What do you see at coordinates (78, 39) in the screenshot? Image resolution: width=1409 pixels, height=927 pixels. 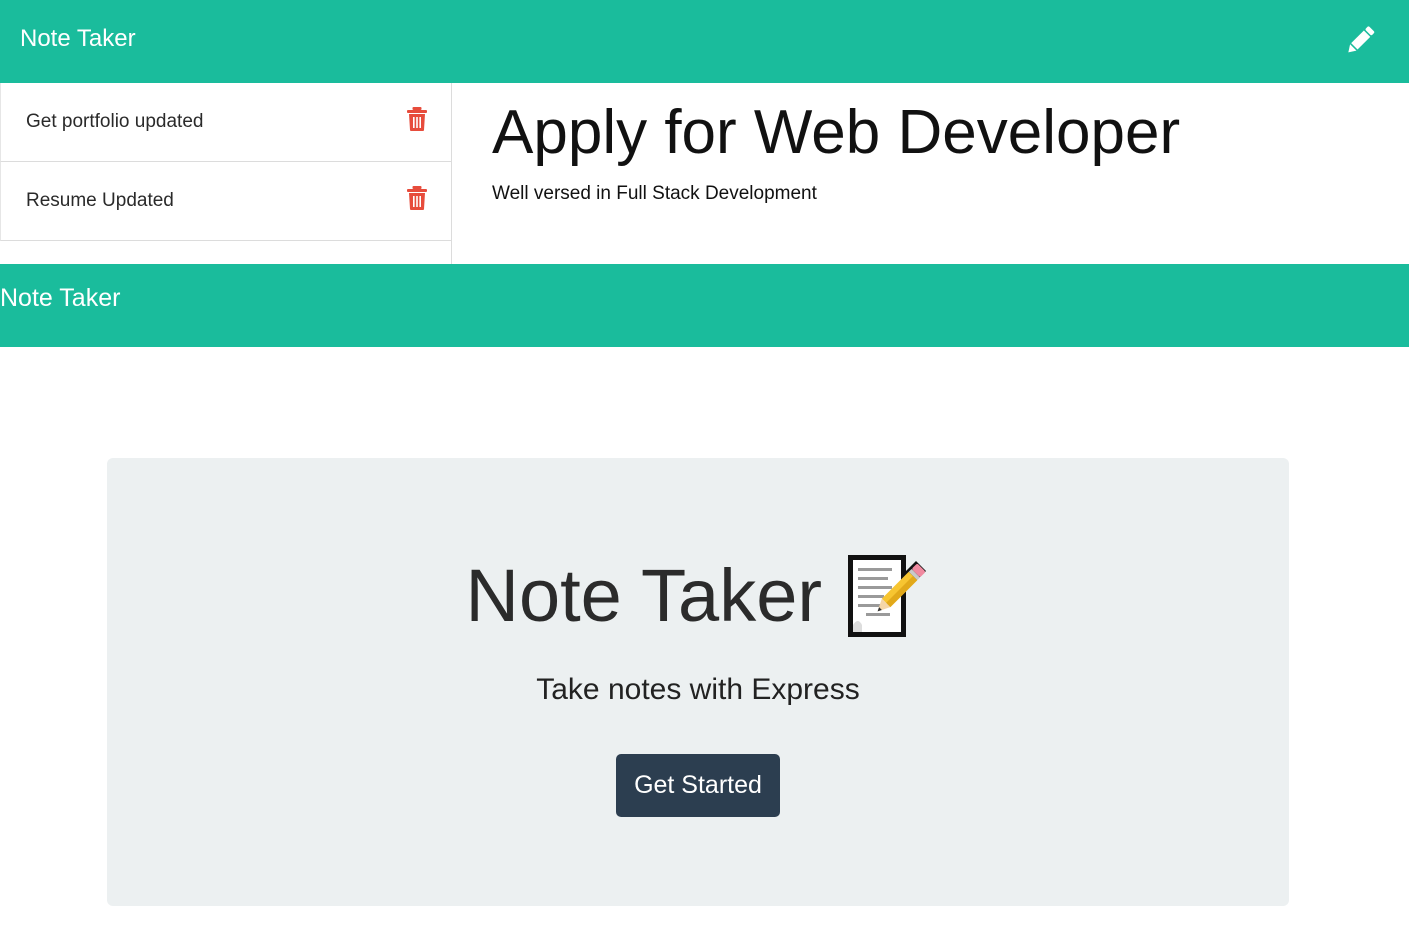 I see `navbar-brand: Note Taker` at bounding box center [78, 39].